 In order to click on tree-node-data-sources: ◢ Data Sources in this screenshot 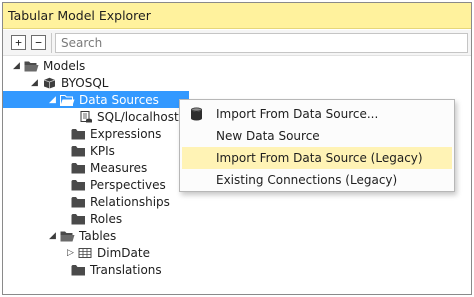, I will do `click(96, 99)`.